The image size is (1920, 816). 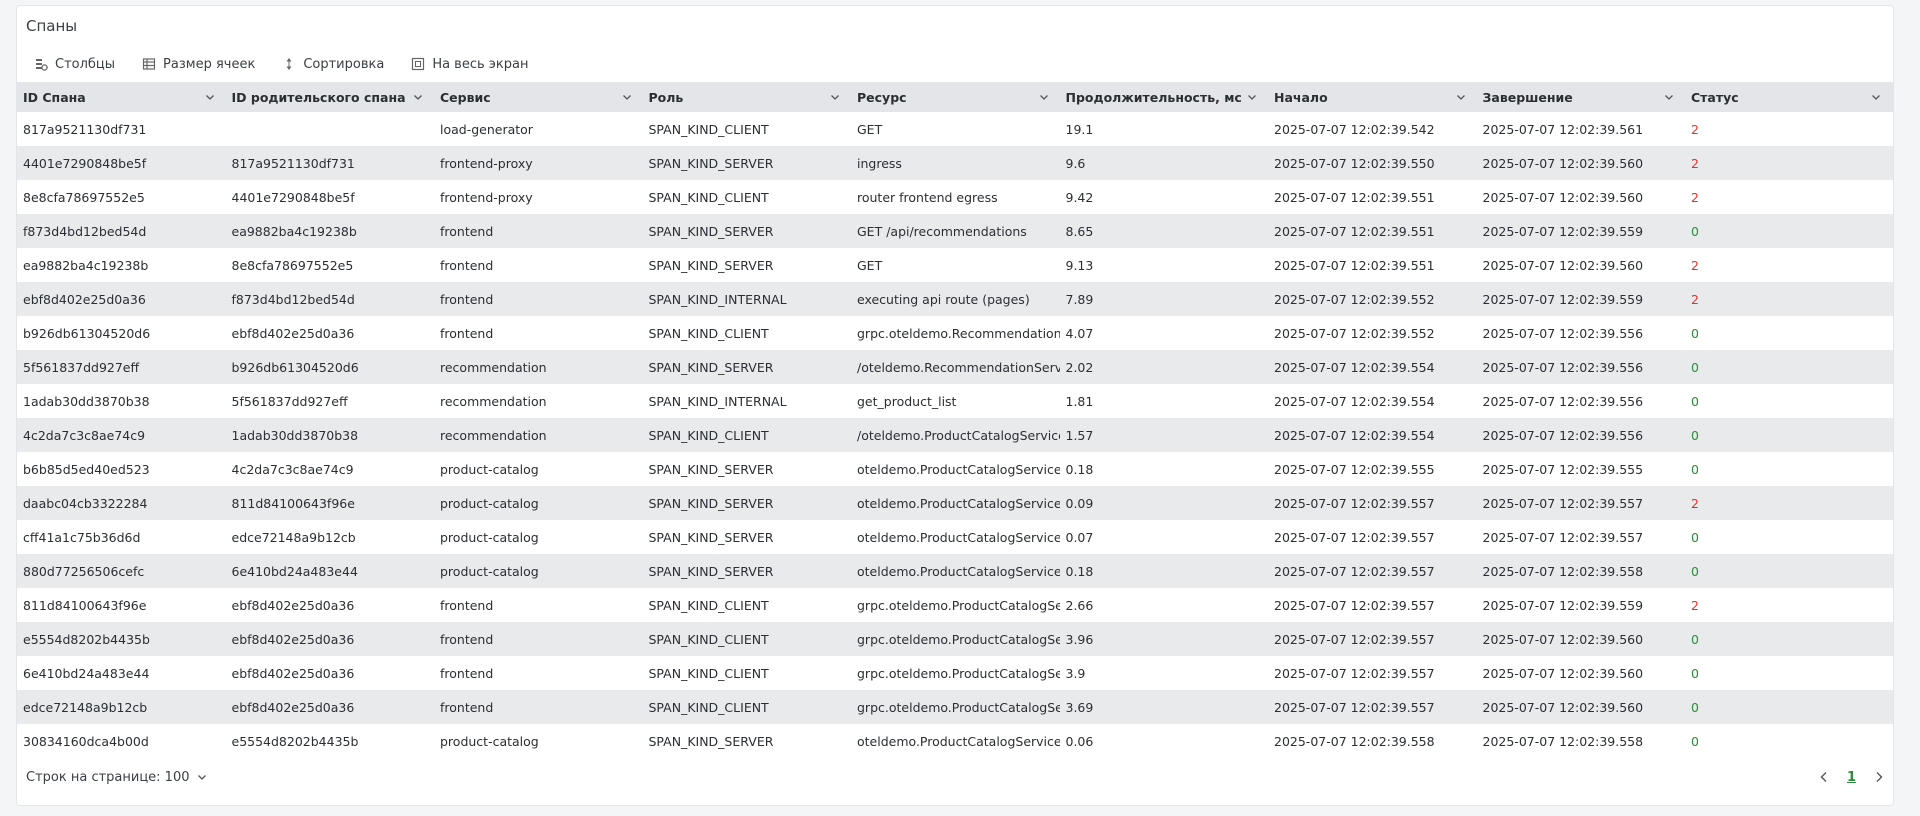 What do you see at coordinates (1354, 741) in the screenshot?
I see `cell-start: 2025-07-07 12:02:39.558` at bounding box center [1354, 741].